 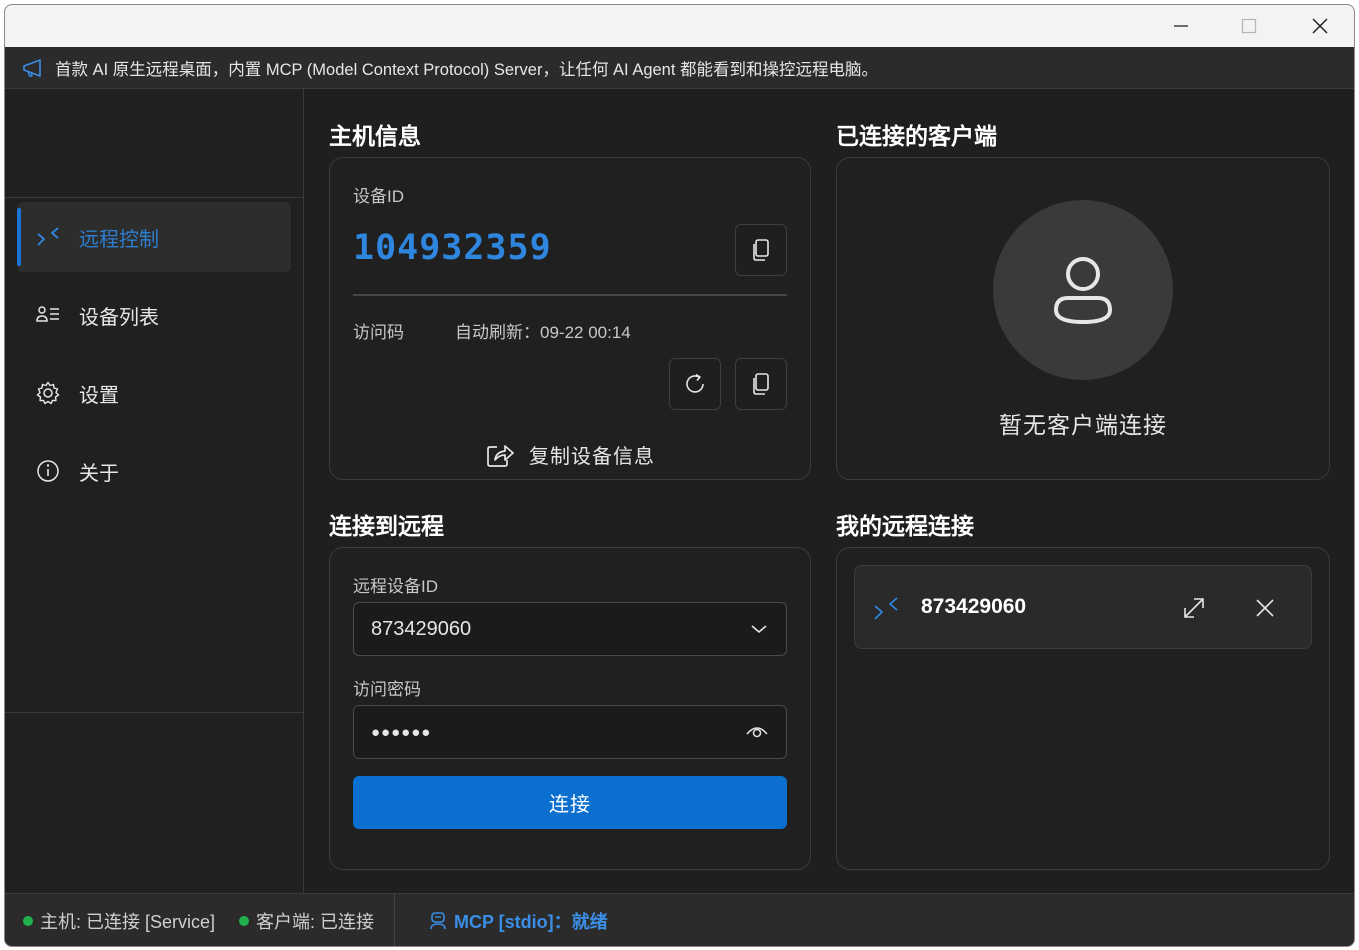 I want to click on sidebar-item-device-list: 设备列表, so click(x=154, y=315).